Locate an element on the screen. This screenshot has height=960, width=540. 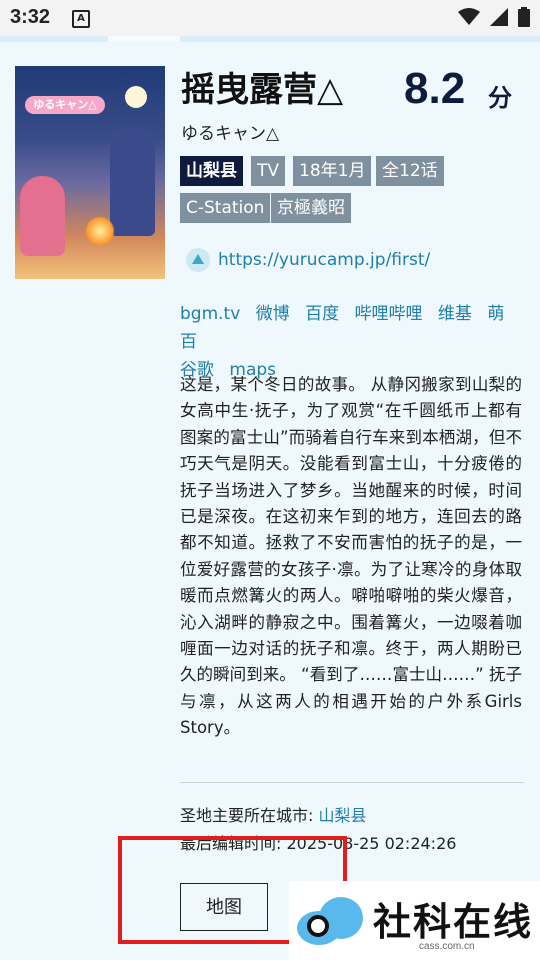
tag-director: 京極義昭 is located at coordinates (311, 208).